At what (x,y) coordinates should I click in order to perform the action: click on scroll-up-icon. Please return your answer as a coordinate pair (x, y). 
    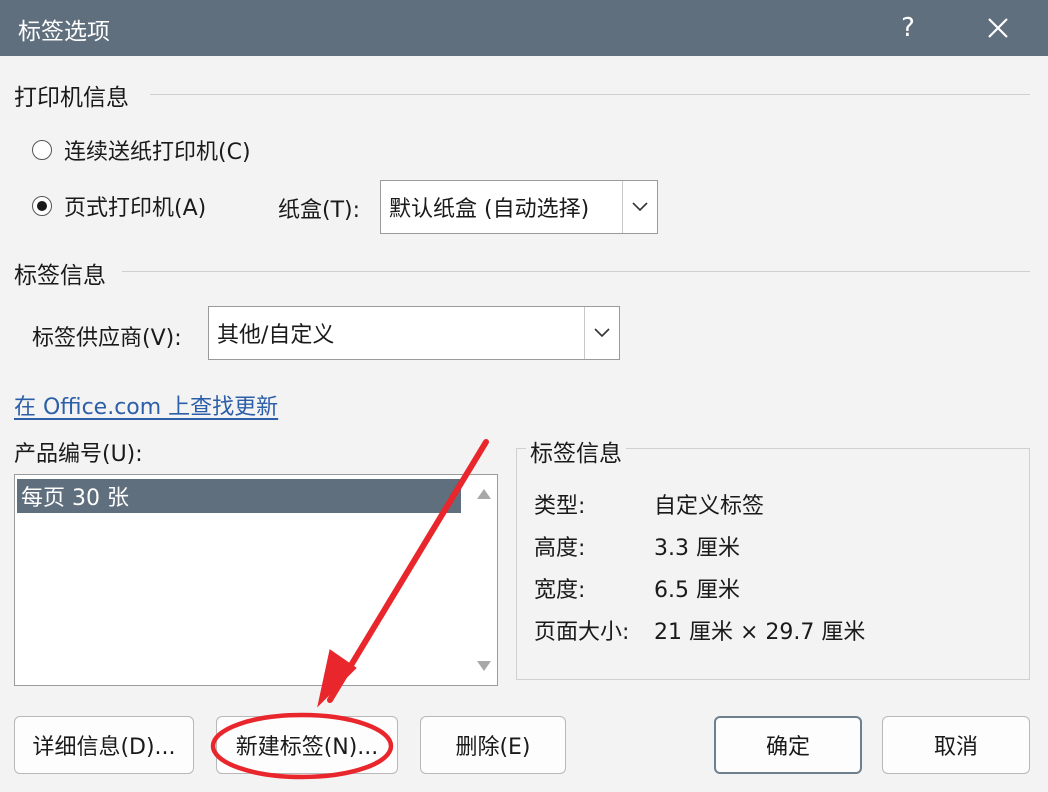
    Looking at the image, I should click on (484, 494).